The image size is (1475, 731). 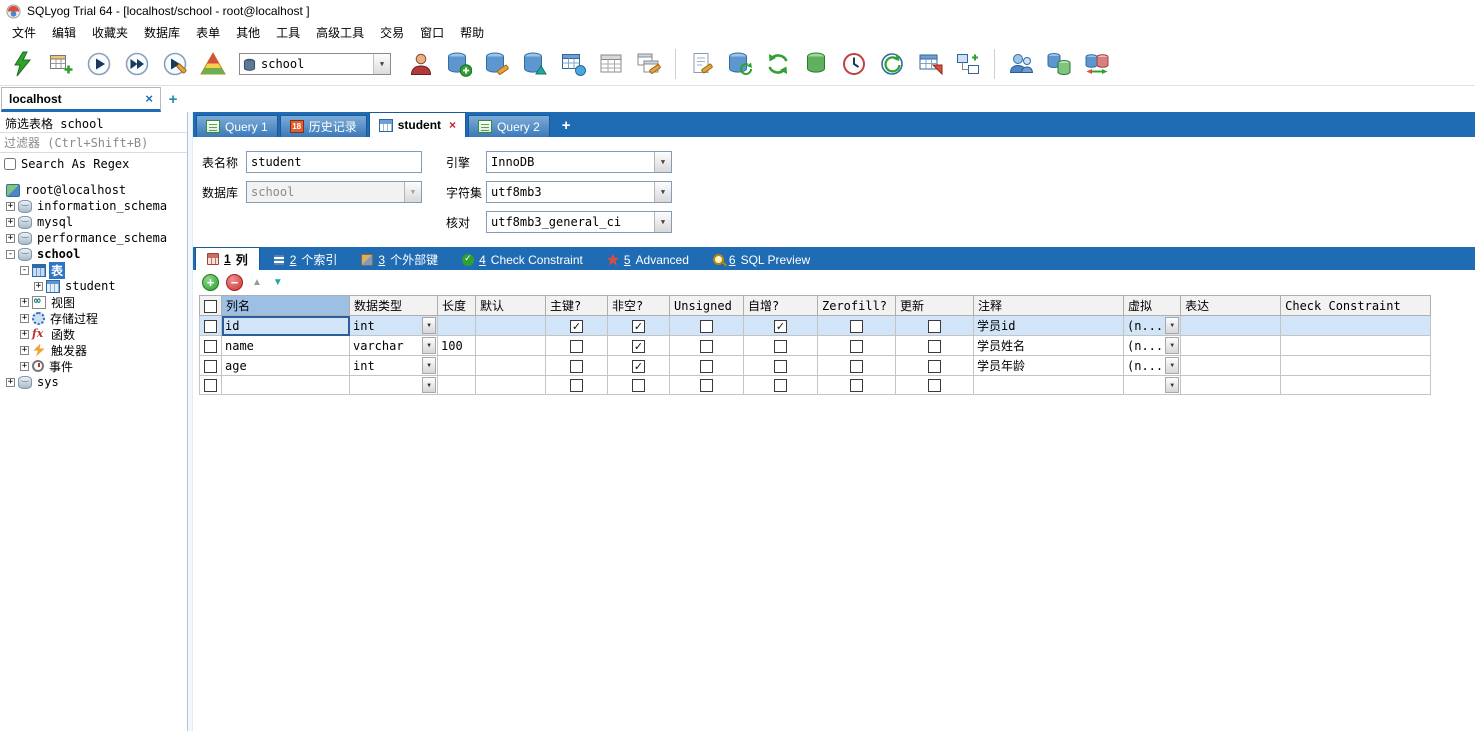 What do you see at coordinates (93, 238) in the screenshot?
I see `tree-item-performance-schema: + performance_schema` at bounding box center [93, 238].